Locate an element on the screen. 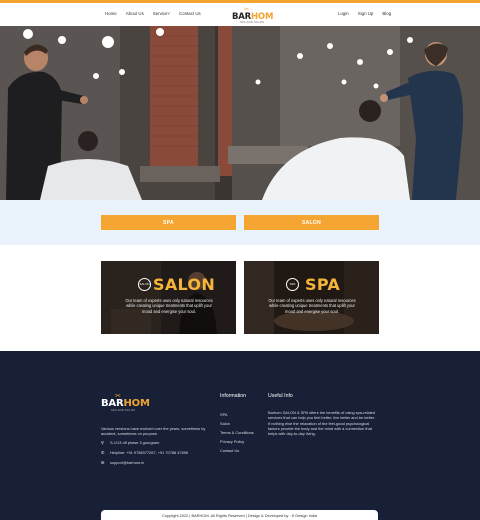 The height and width of the screenshot is (520, 480). main-nav: Home About Us Service˅ Contact Us is located at coordinates (153, 13).